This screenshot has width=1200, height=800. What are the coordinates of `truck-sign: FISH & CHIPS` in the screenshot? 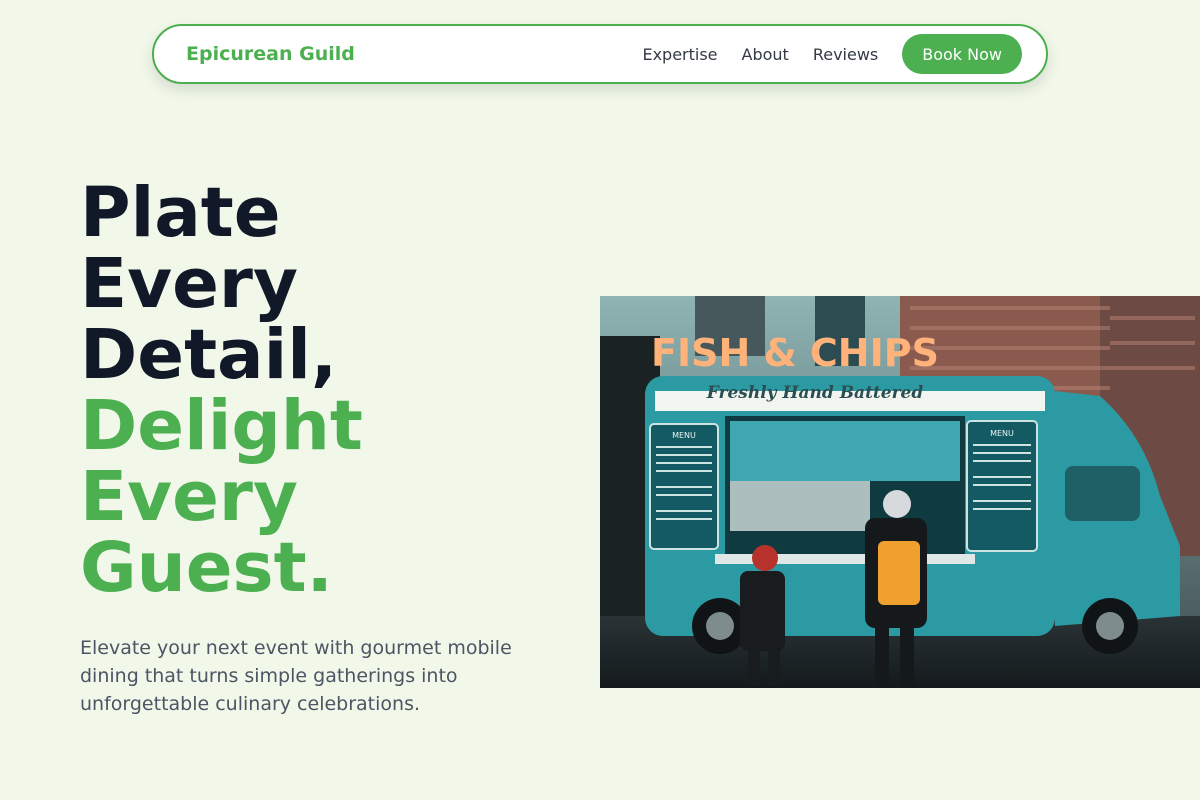 It's located at (795, 353).